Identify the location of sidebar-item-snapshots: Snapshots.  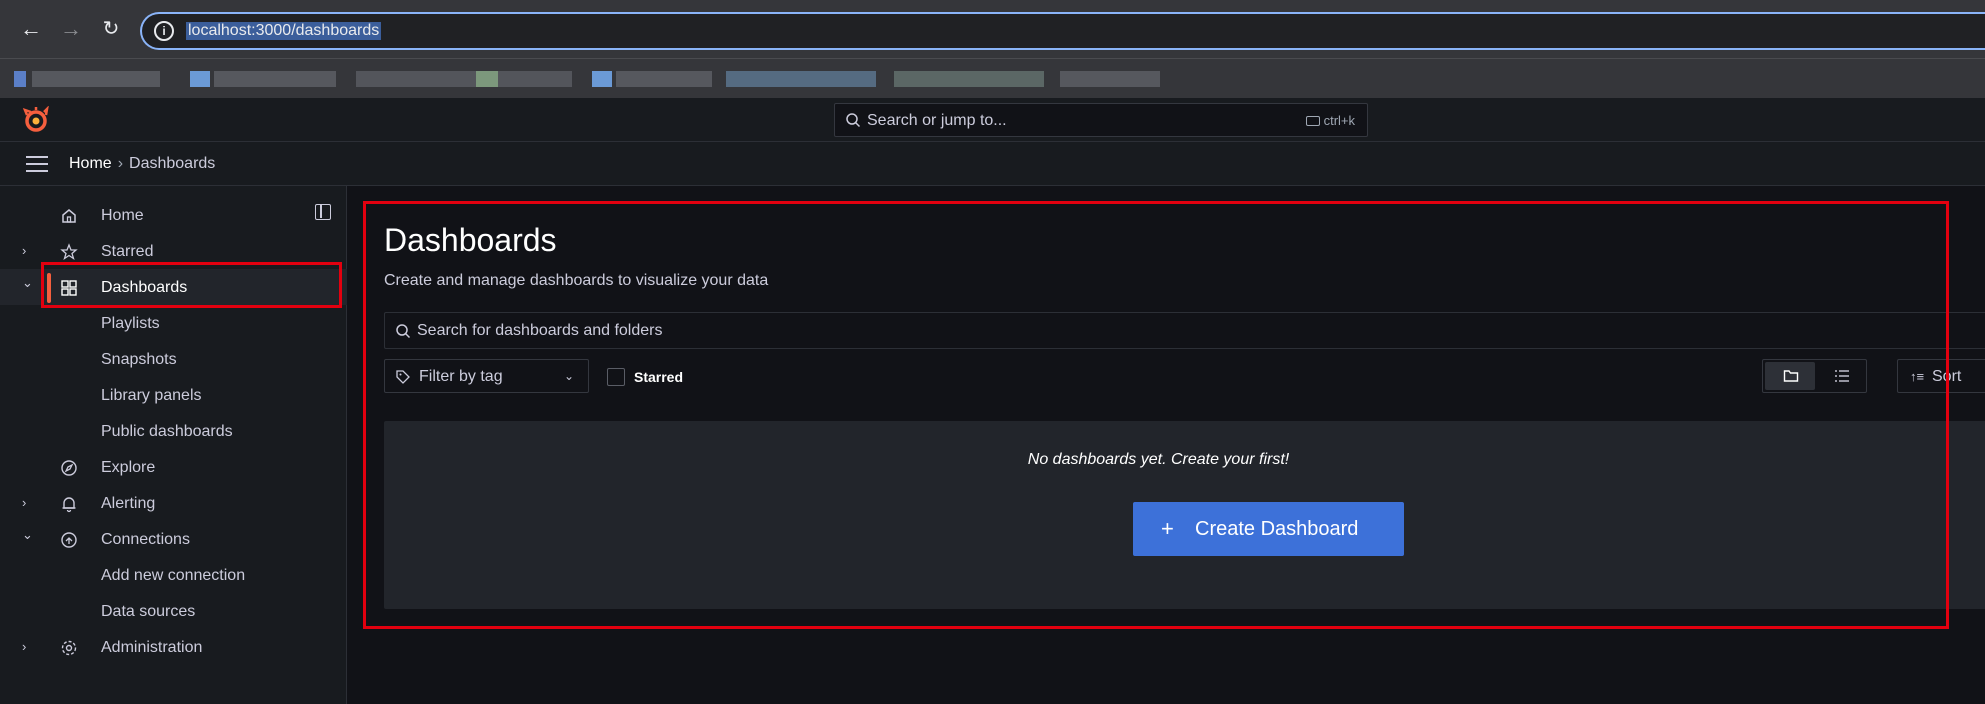
(173, 359).